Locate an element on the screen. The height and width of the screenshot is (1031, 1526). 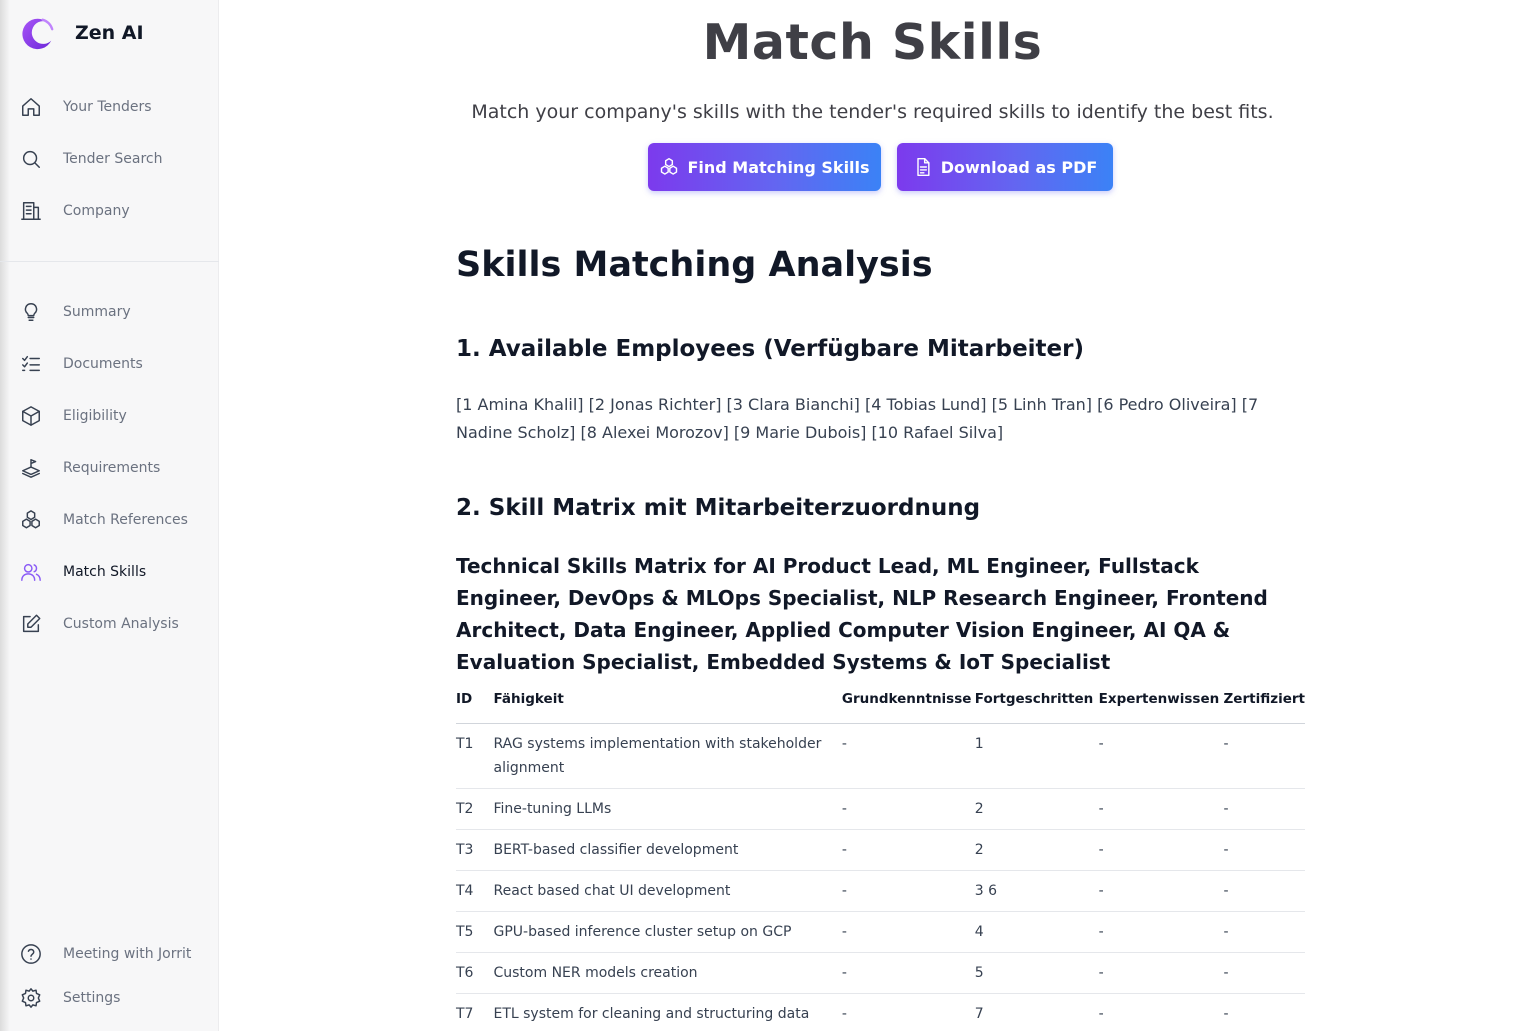
sidebar-item-eligibility: Eligibility is located at coordinates (109, 416).